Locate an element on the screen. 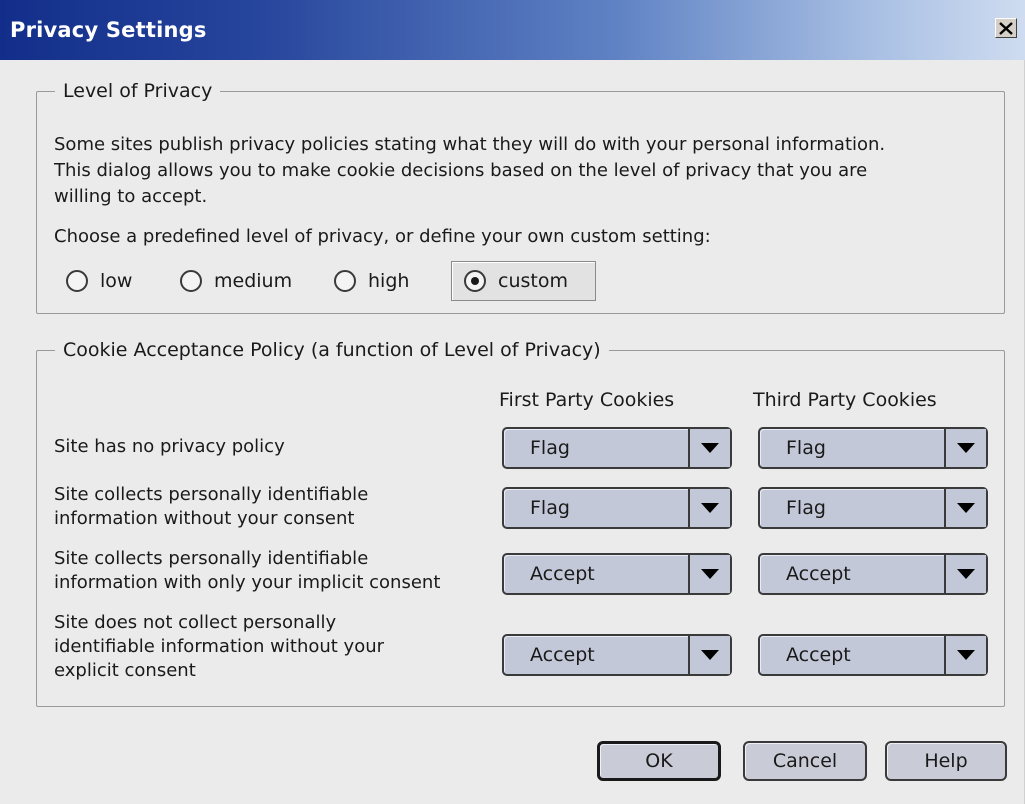 The width and height of the screenshot is (1025, 804). row-label-line: identifiable information without your is located at coordinates (219, 646).